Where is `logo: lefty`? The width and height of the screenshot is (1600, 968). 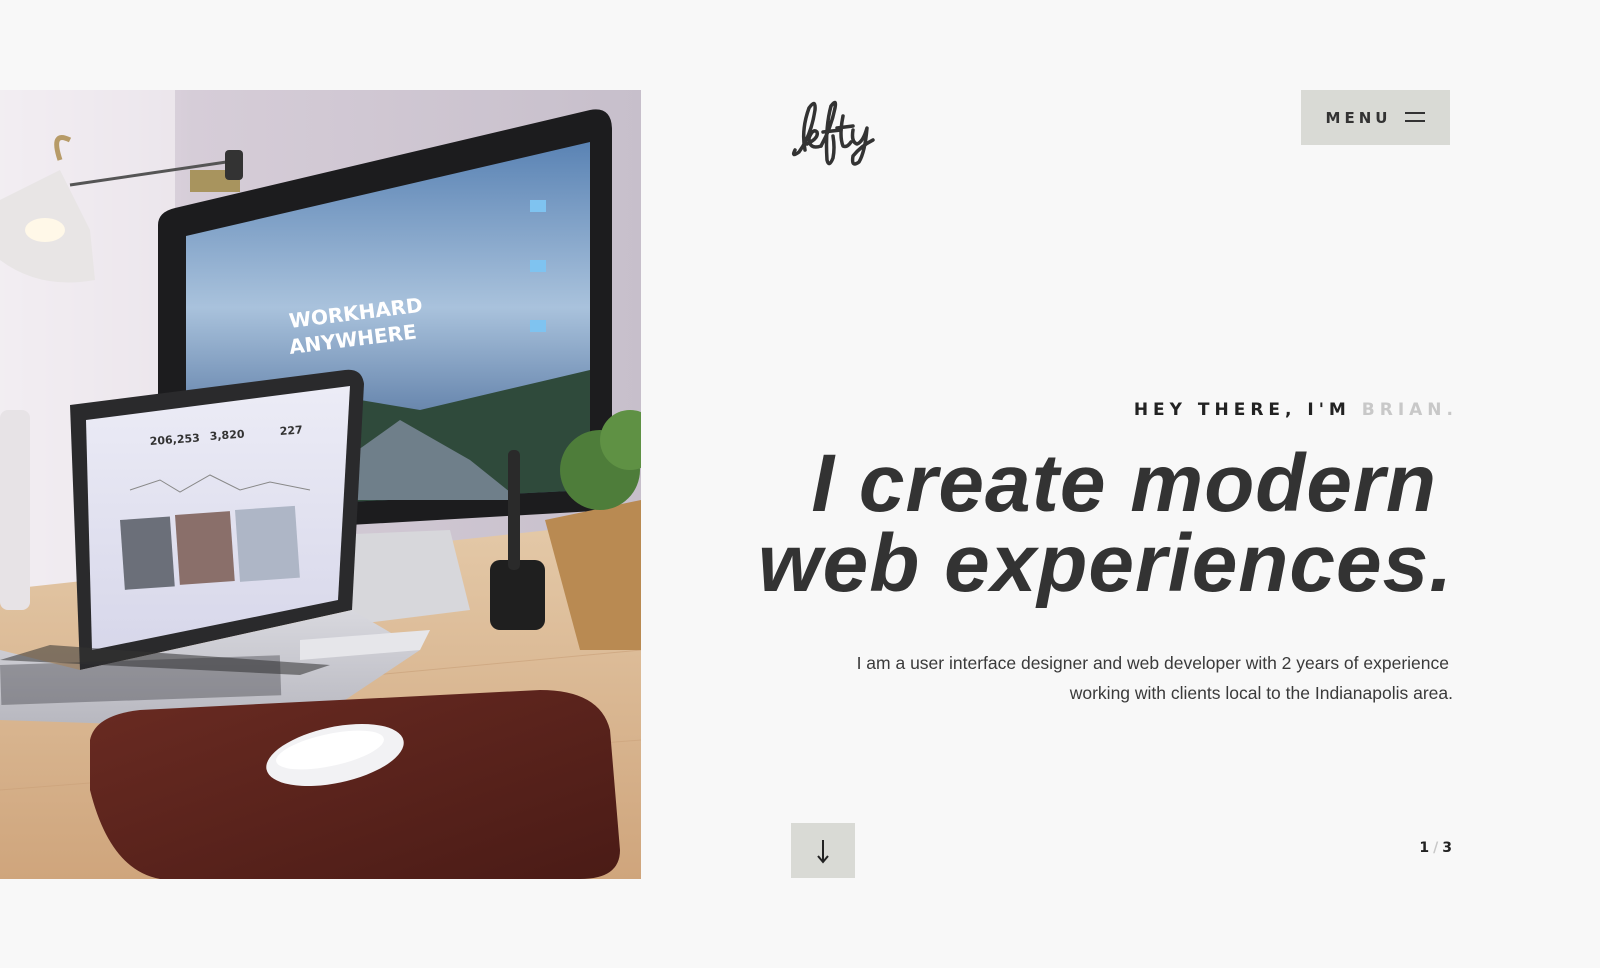
logo: lefty is located at coordinates (841, 128).